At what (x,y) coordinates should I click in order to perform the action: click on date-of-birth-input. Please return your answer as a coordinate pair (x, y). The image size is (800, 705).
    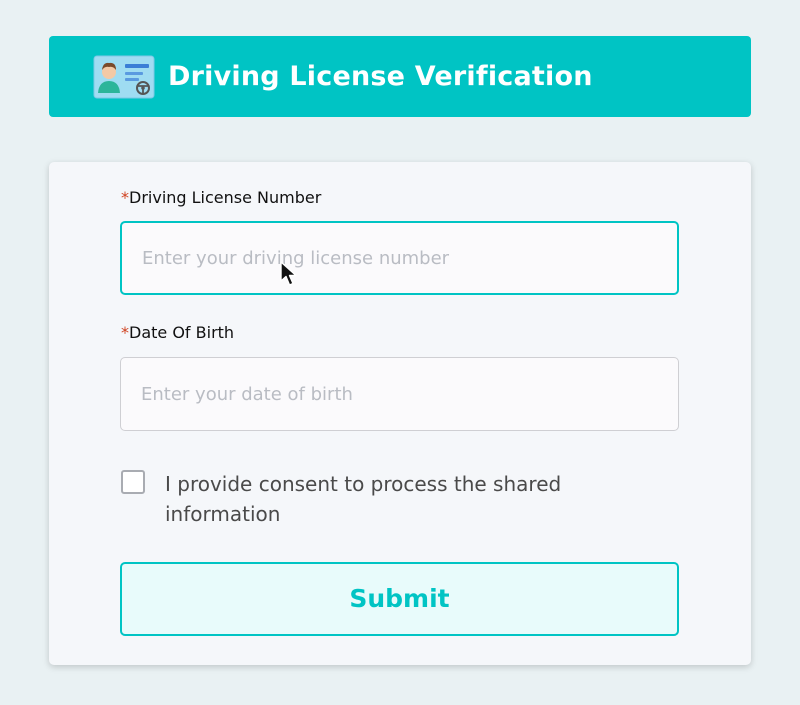
    Looking at the image, I should click on (399, 394).